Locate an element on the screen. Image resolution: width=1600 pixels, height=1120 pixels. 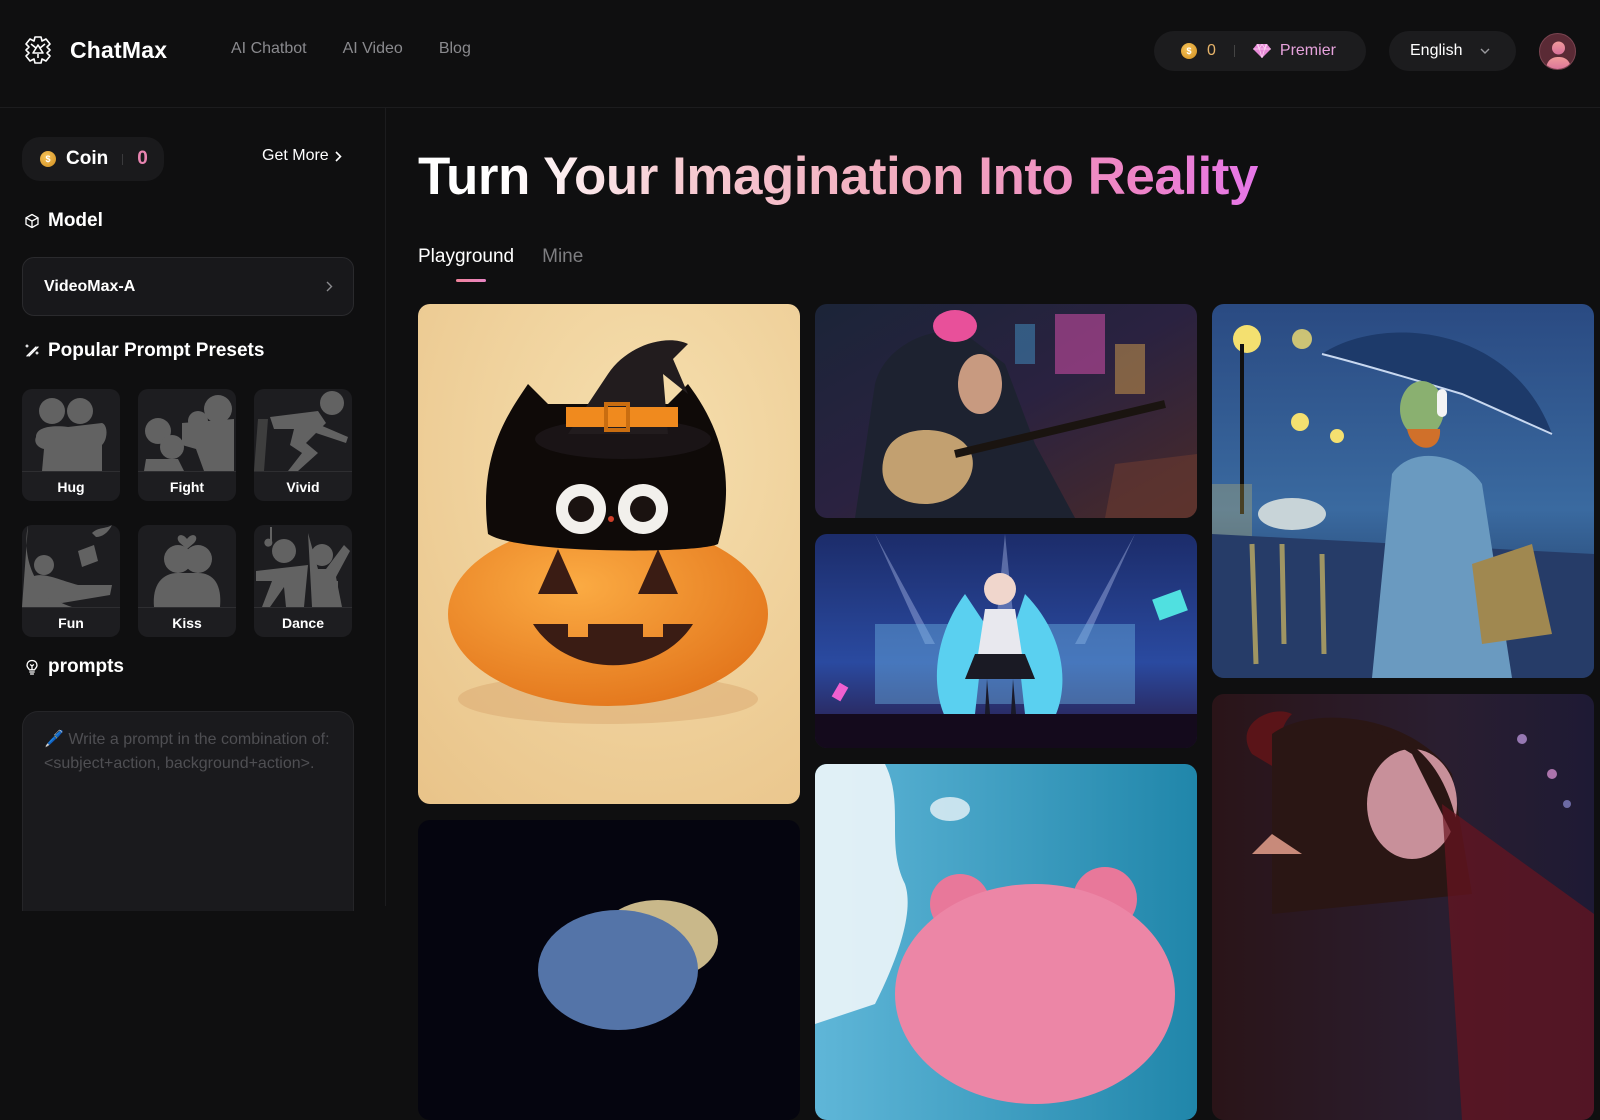
prompt-input-box is located at coordinates (188, 811).